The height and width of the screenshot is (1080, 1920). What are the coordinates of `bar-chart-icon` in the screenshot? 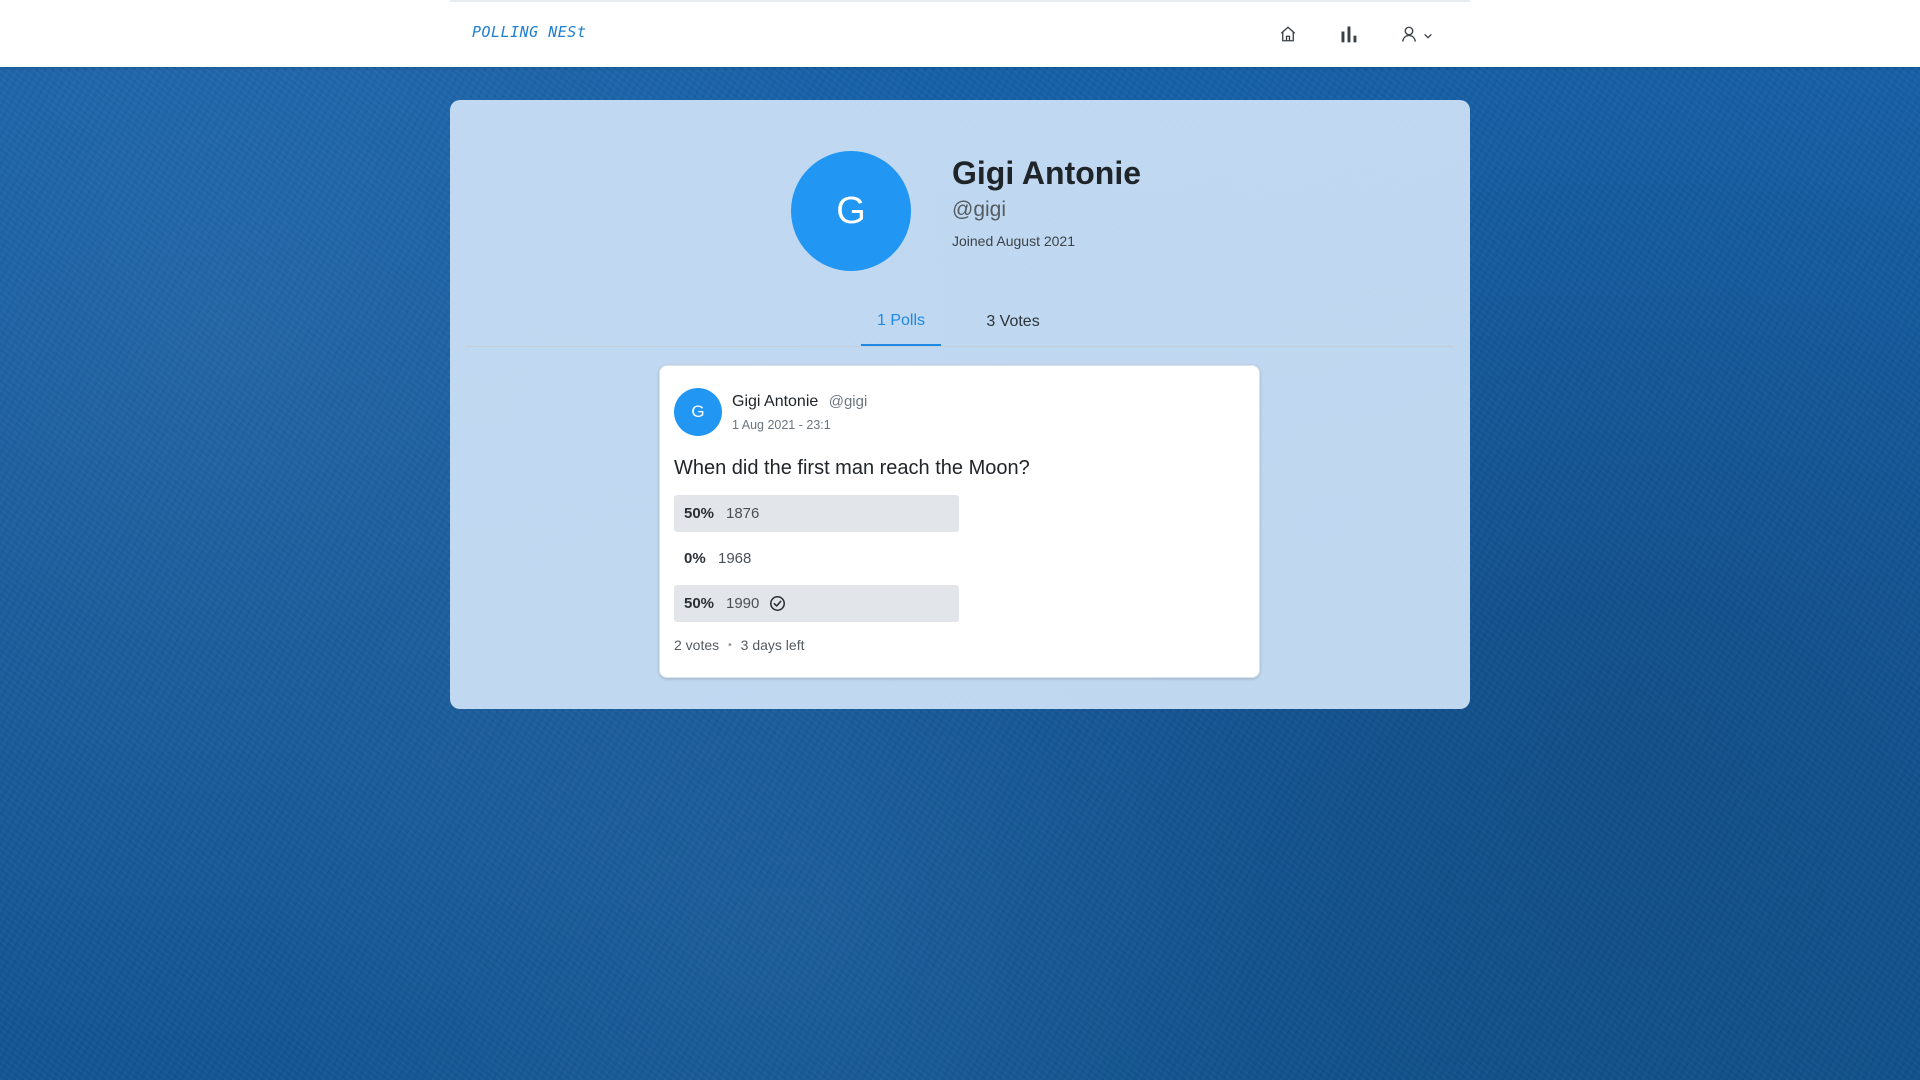 It's located at (1349, 34).